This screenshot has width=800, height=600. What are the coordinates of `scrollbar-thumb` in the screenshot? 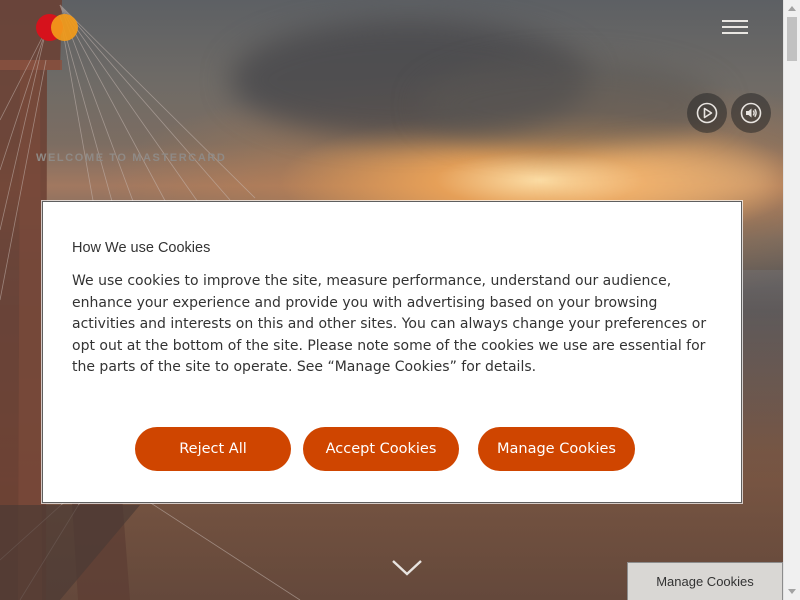 It's located at (792, 39).